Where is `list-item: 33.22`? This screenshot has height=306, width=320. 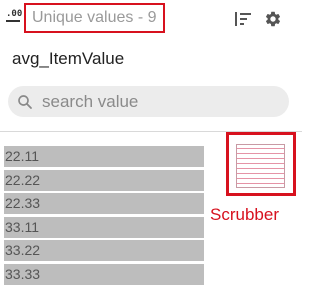
list-item: 33.22 is located at coordinates (104, 250).